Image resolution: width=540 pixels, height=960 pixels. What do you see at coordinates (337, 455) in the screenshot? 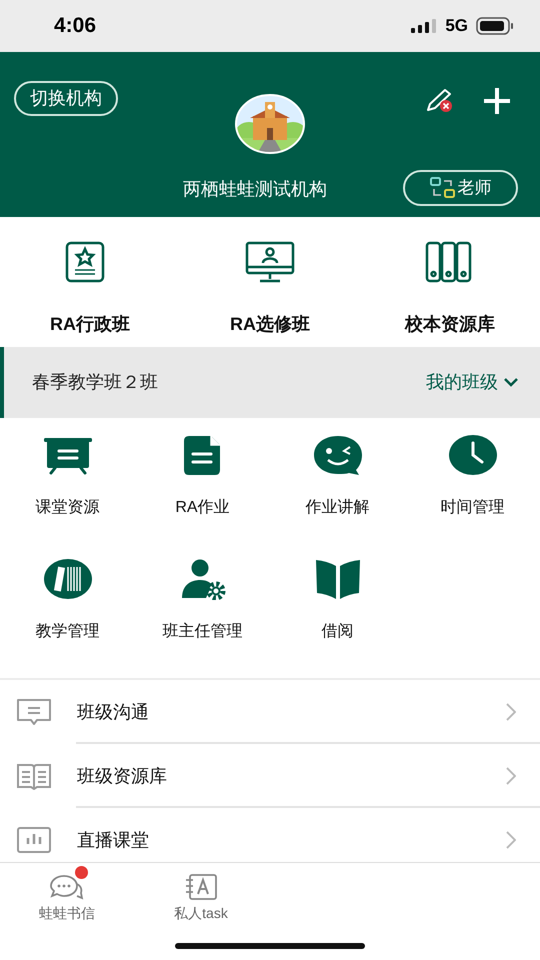
I see `winking-face-icon` at bounding box center [337, 455].